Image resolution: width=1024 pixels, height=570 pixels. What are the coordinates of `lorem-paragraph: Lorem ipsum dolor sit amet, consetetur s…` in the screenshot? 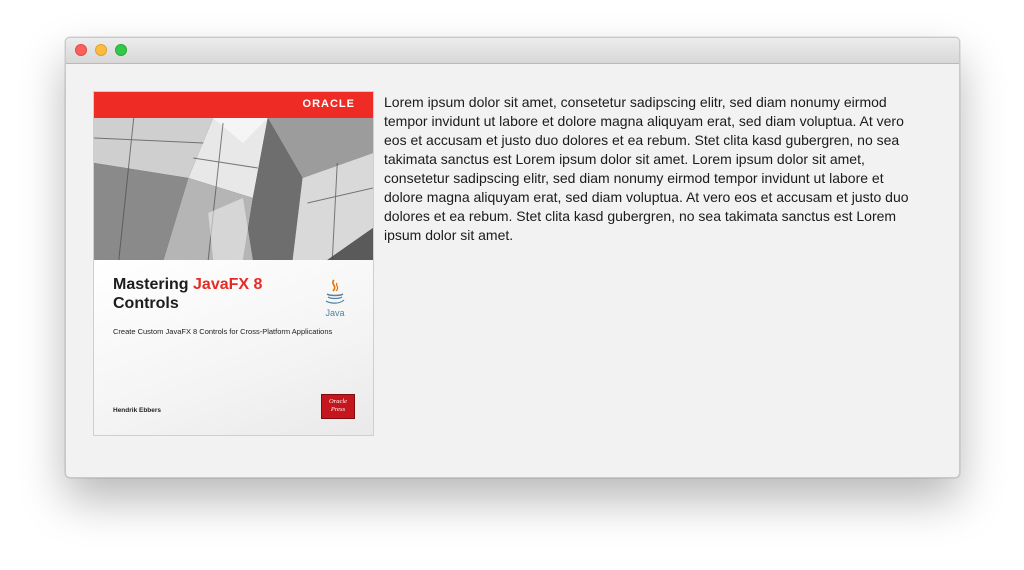 It's located at (646, 168).